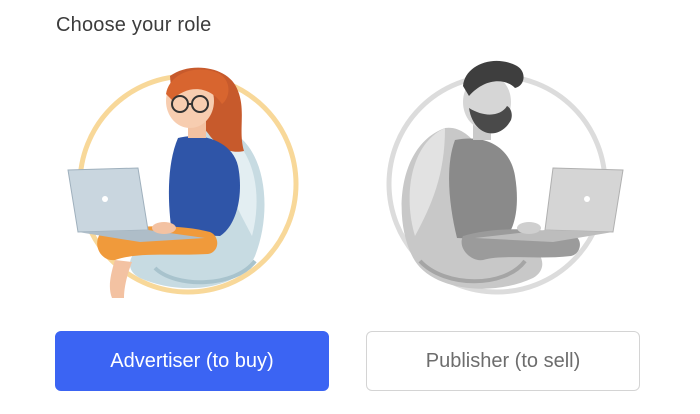 Image resolution: width=700 pixels, height=414 pixels. What do you see at coordinates (503, 361) in the screenshot?
I see `publisher-button: Publisher (to sell)` at bounding box center [503, 361].